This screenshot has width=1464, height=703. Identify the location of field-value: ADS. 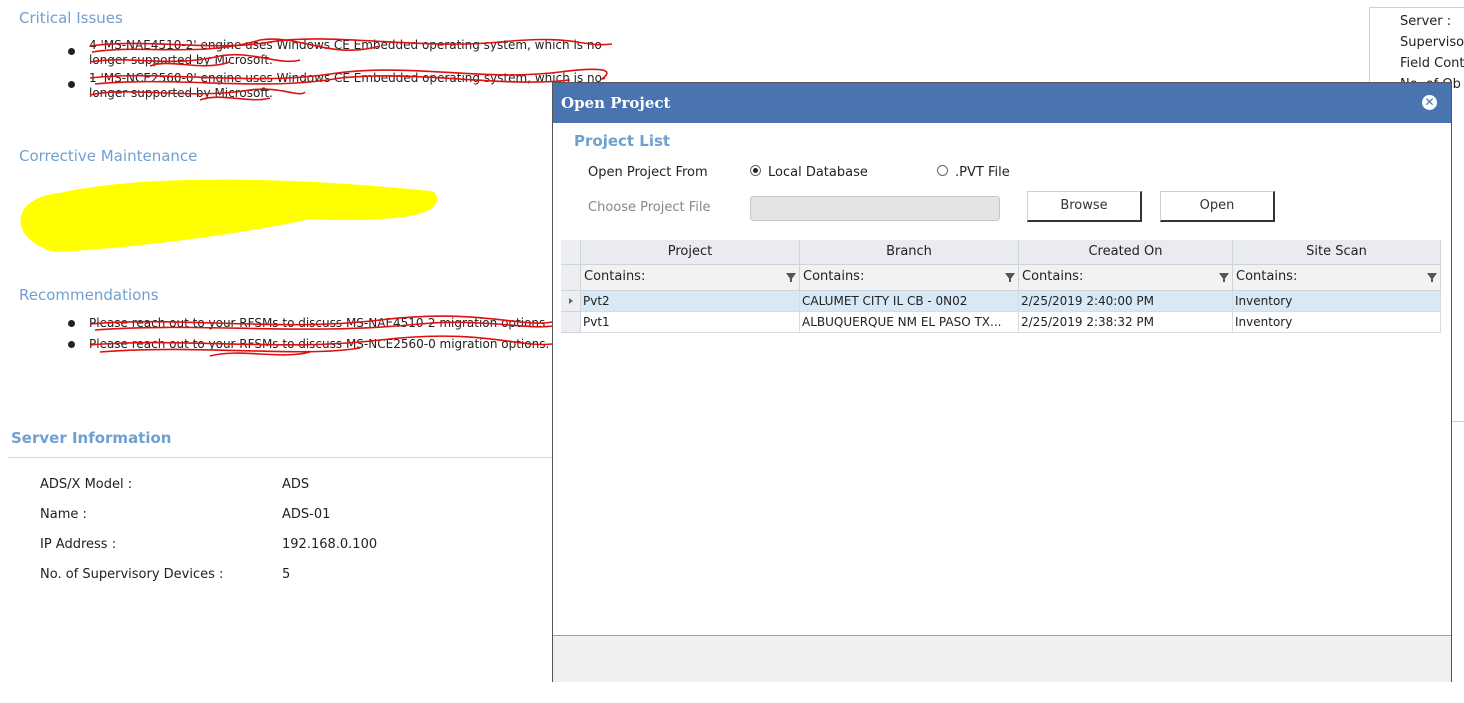
(296, 484).